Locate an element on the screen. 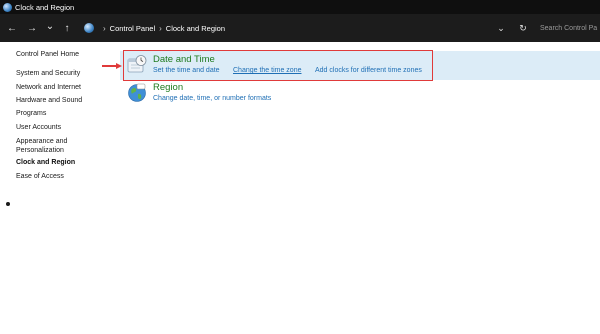 The height and width of the screenshot is (334, 600). active-bullet-icon is located at coordinates (8, 204).